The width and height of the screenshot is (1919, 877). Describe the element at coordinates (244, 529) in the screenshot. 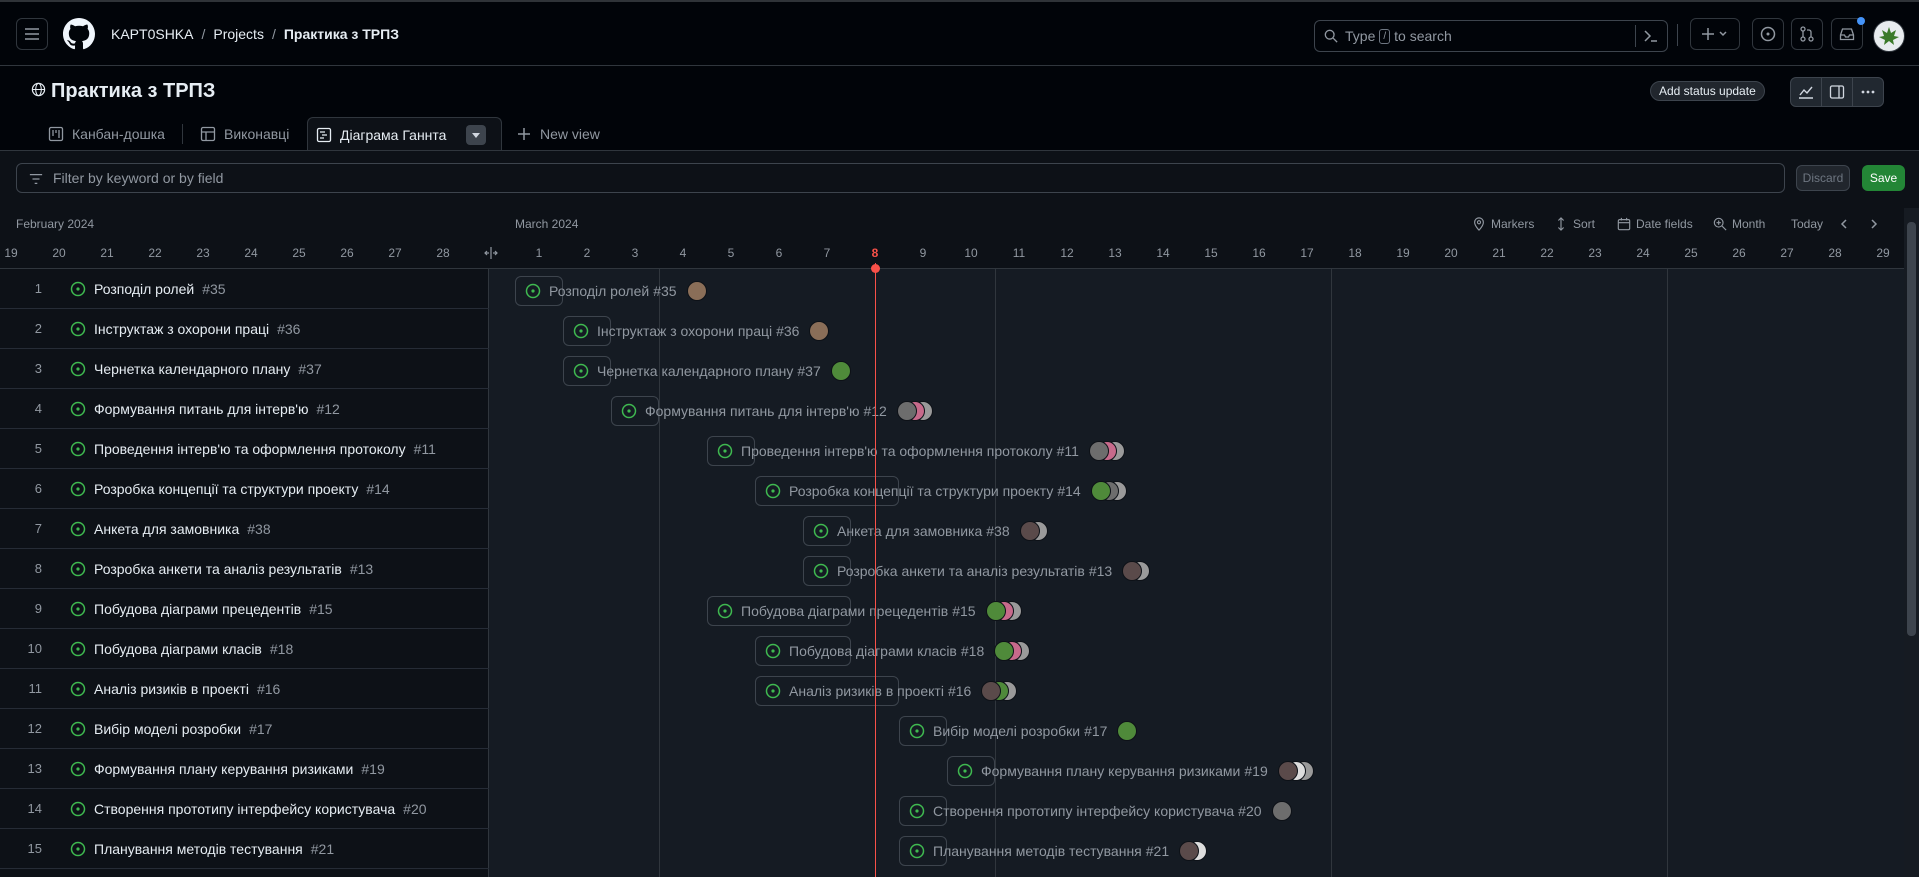

I see `table-row: 7 Анкета для замовника #38` at that location.